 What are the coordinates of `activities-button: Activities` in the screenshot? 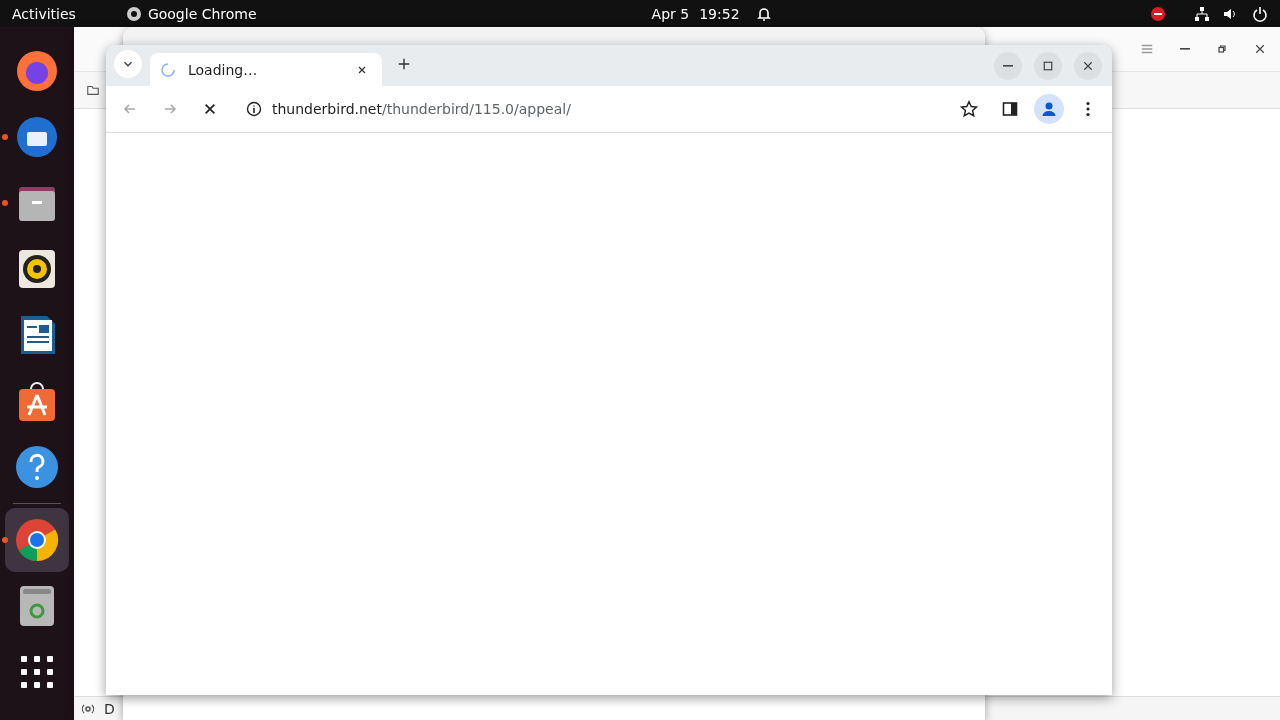 It's located at (44, 13).